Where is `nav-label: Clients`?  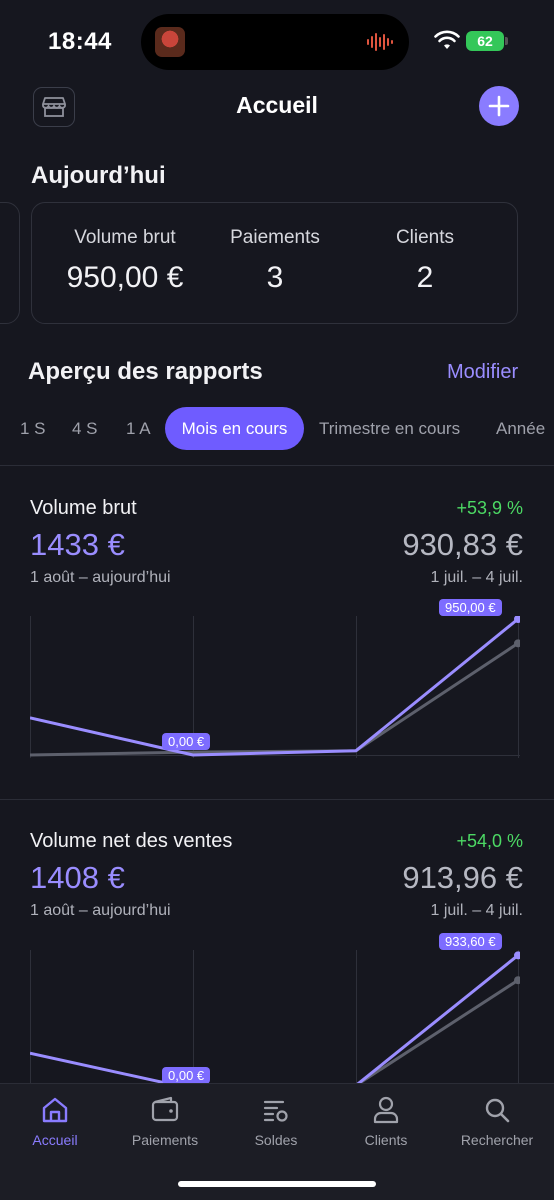
nav-label: Clients is located at coordinates (386, 1140).